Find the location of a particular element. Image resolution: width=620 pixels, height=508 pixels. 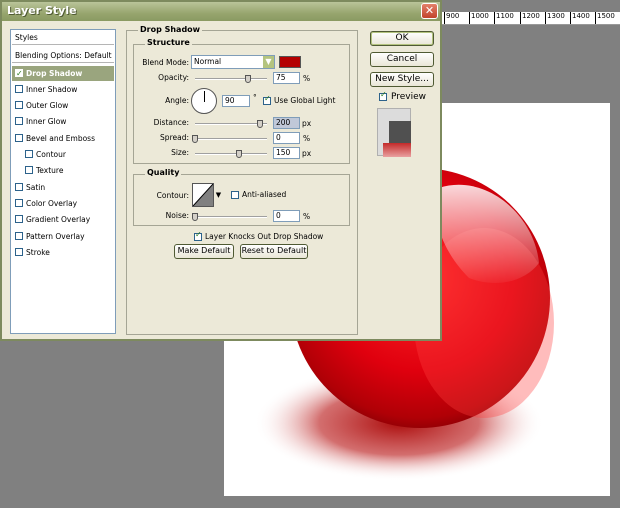

cancel-button: Cancel is located at coordinates (402, 59).